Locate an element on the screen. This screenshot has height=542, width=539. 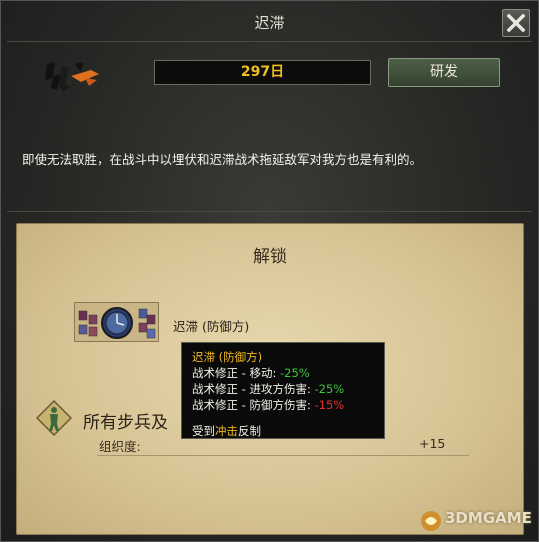
tooltip-line: 战术修正 - 防御方伤害: -15% is located at coordinates (283, 405).